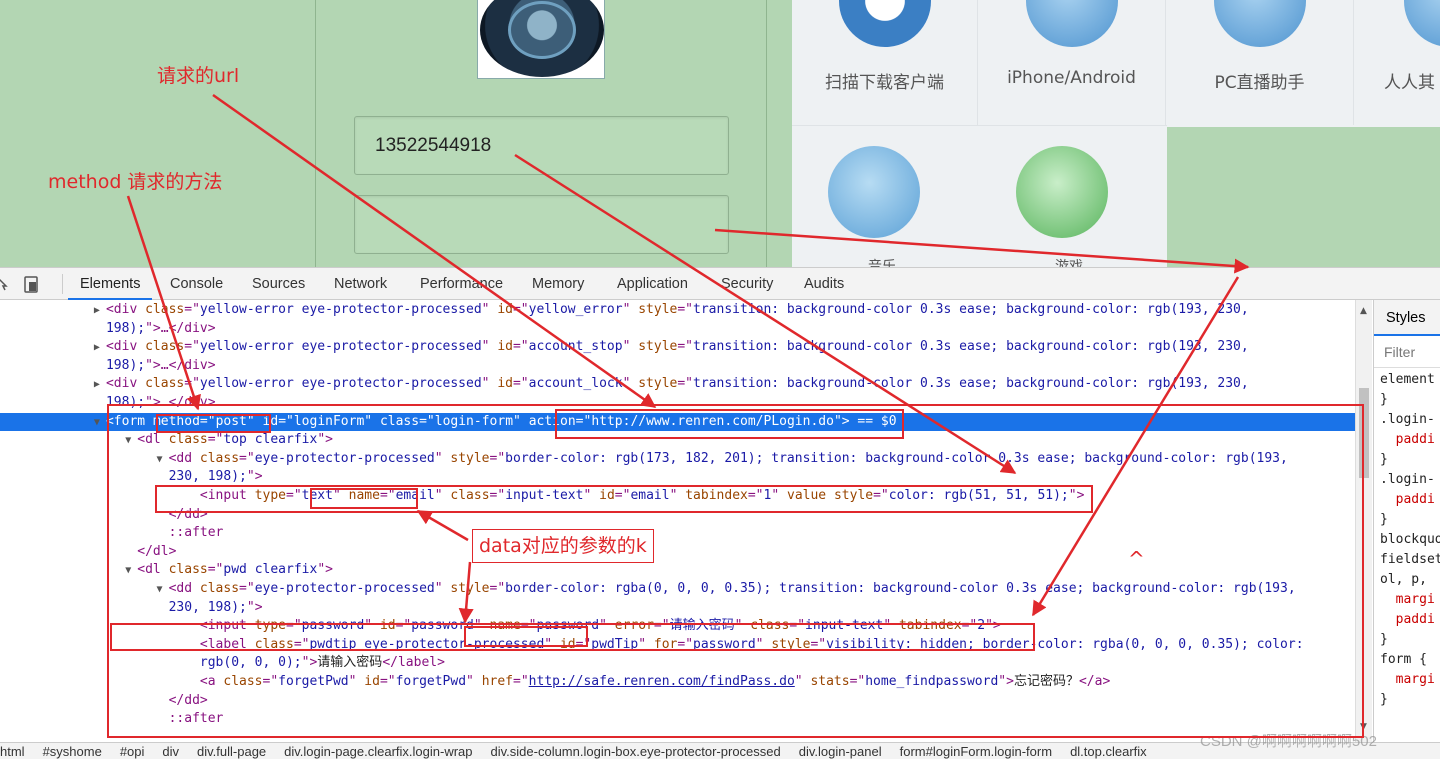 The image size is (1440, 759). I want to click on music-icon, so click(874, 192).